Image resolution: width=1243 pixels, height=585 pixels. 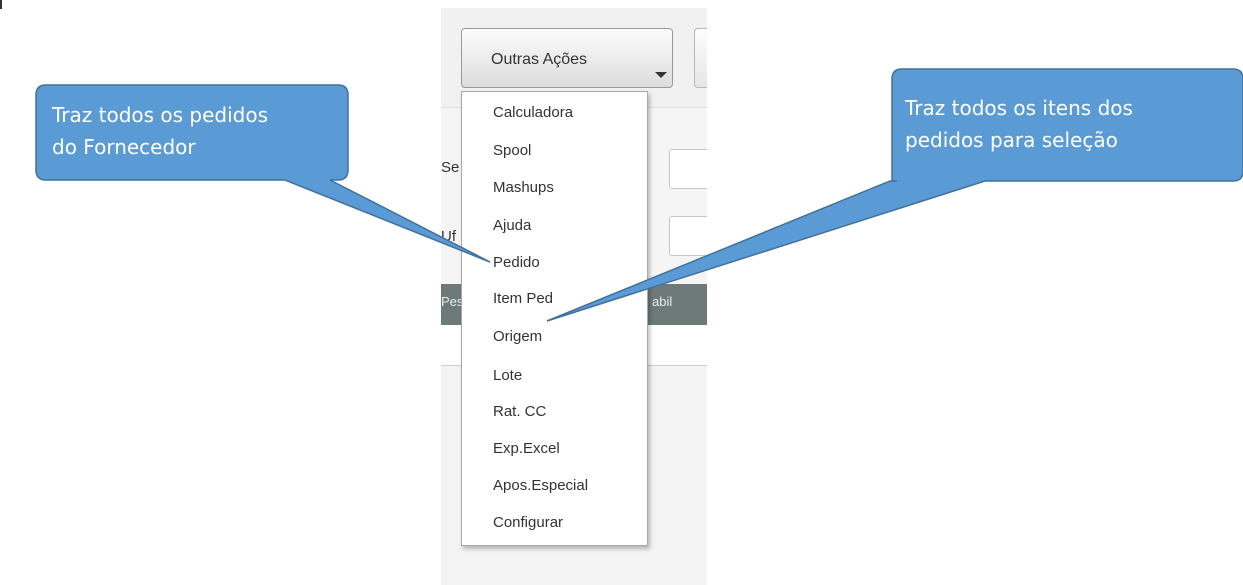 I want to click on callout-right-line: Traz todos os itens dos, so click(x=1019, y=108).